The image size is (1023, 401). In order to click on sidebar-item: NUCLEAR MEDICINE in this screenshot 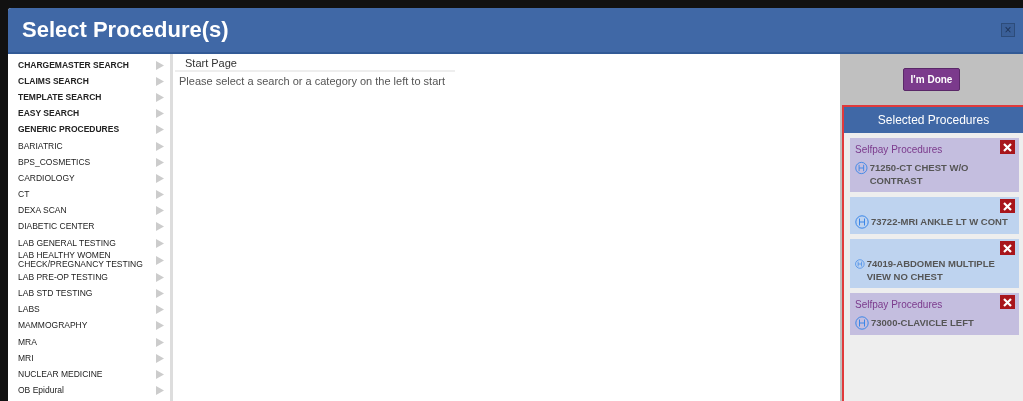, I will do `click(60, 374)`.